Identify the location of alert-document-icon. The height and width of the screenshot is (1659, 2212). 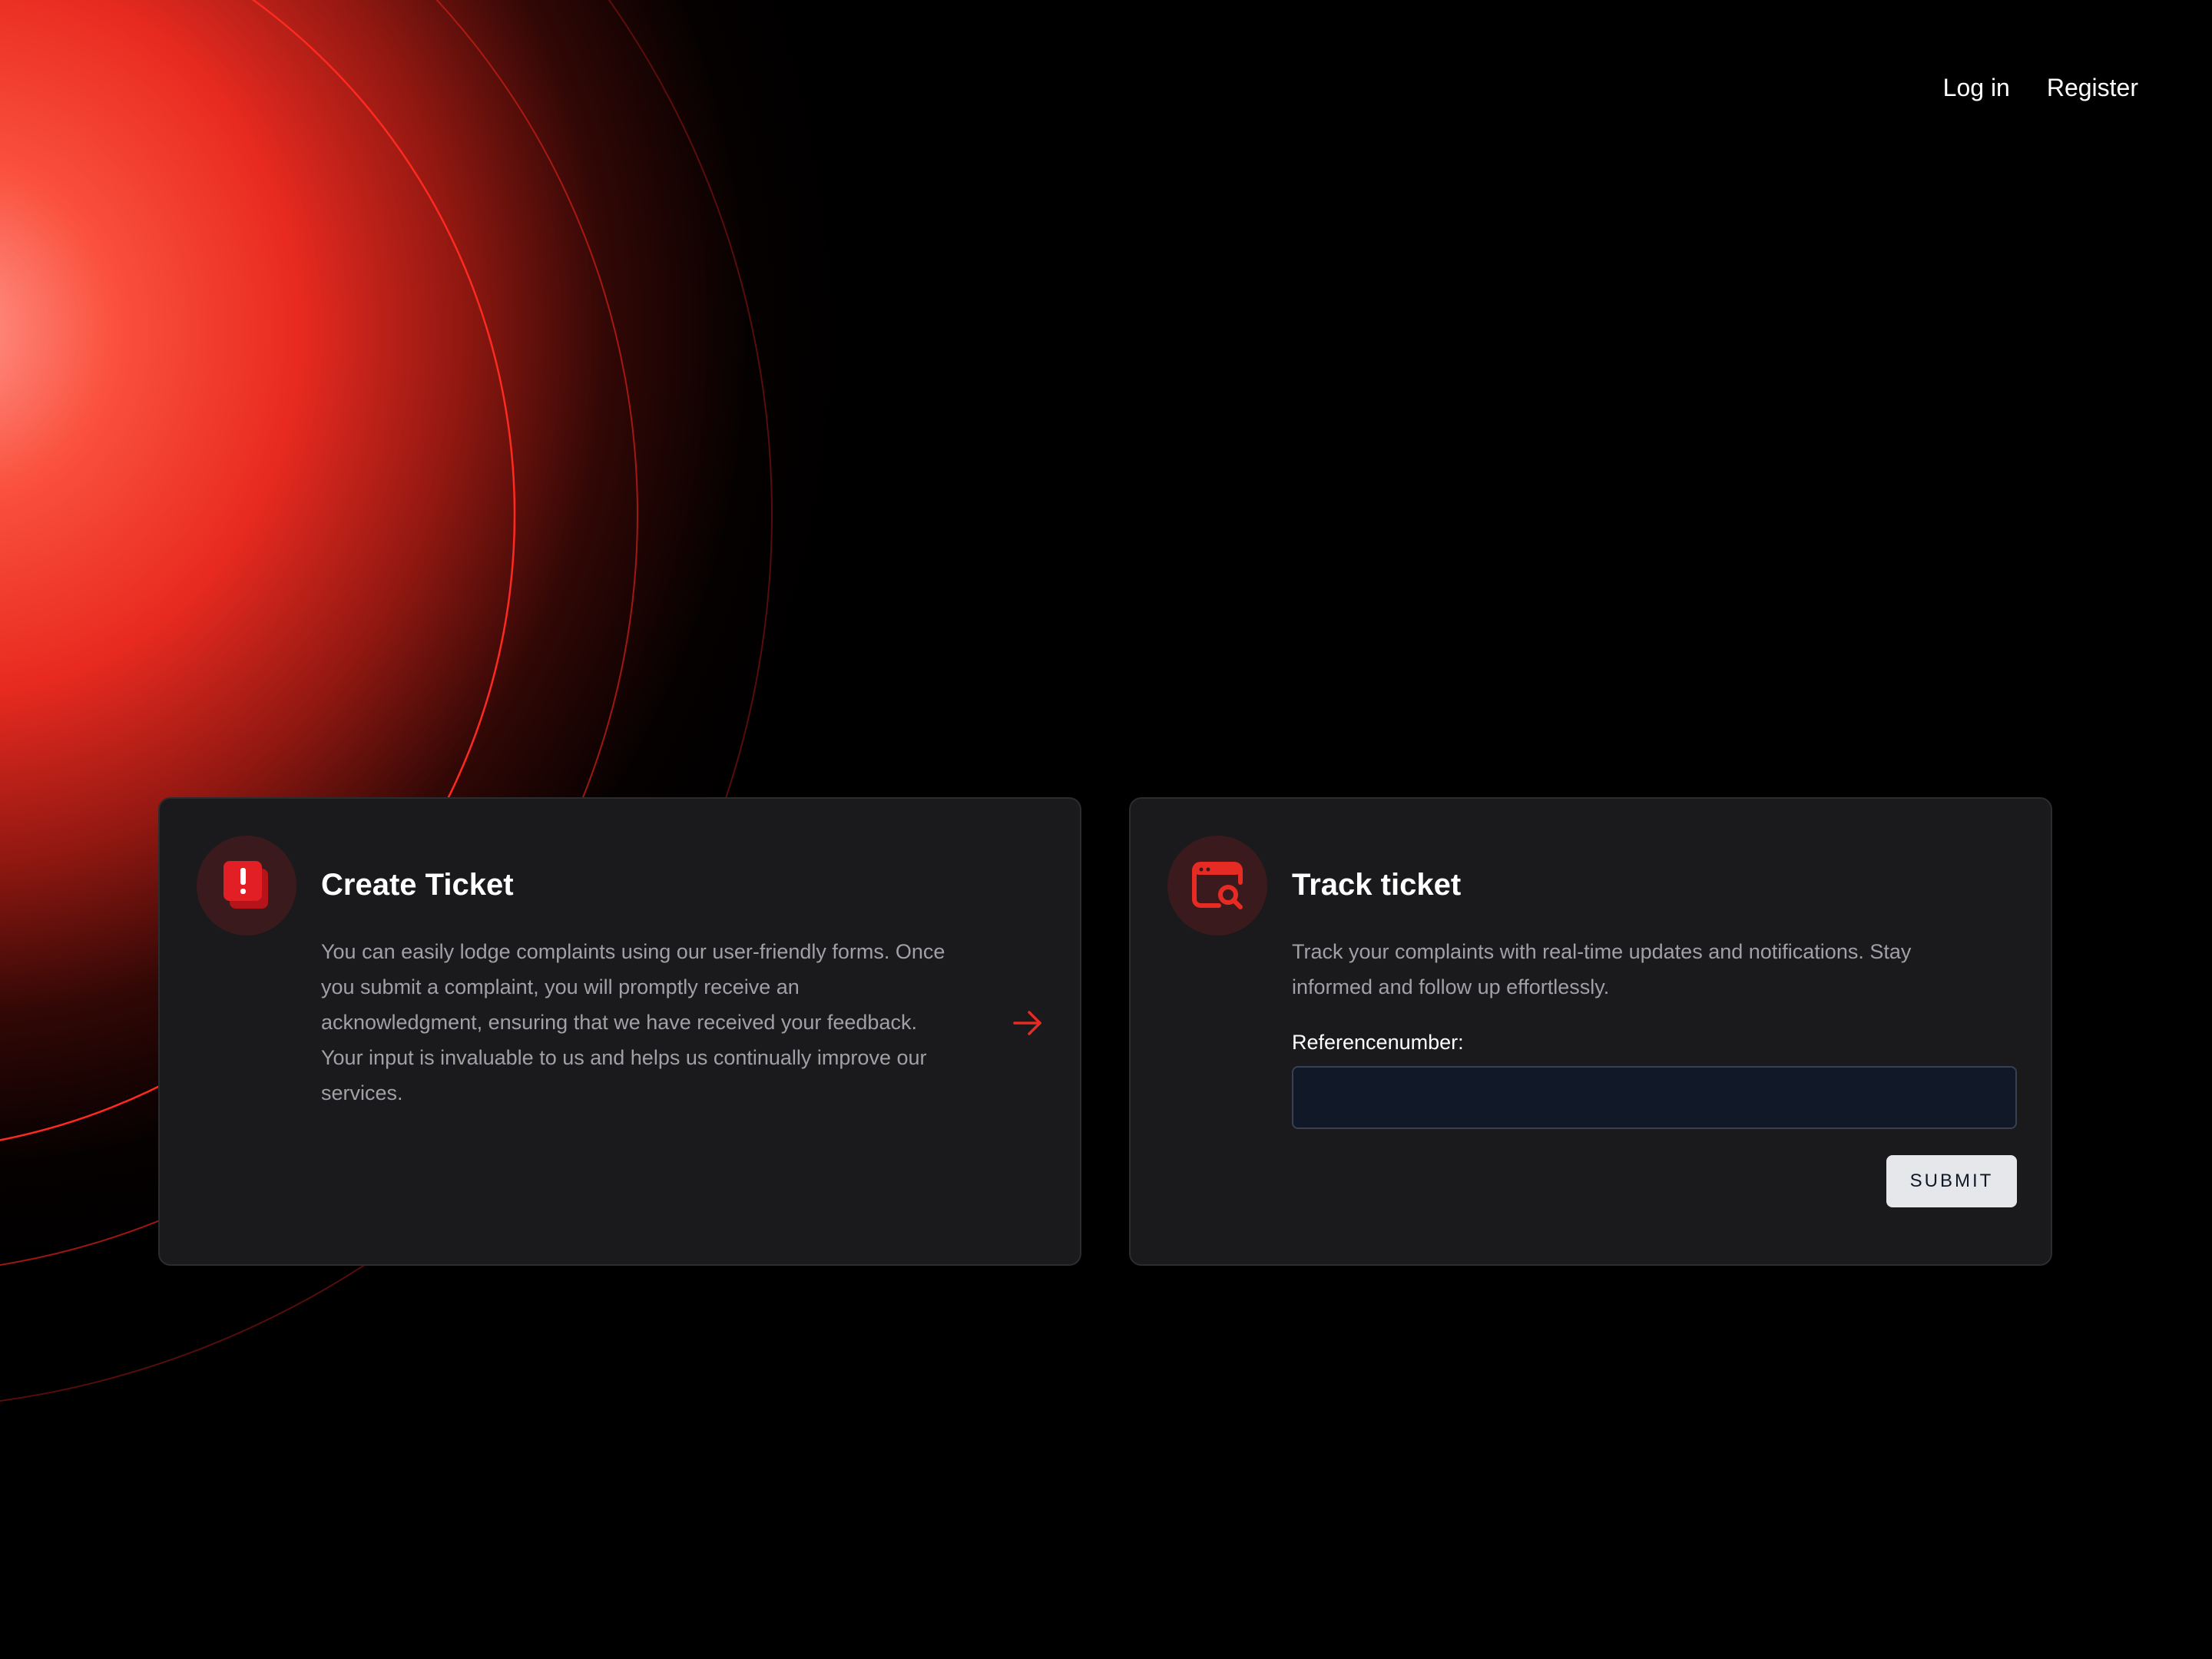
(246, 885).